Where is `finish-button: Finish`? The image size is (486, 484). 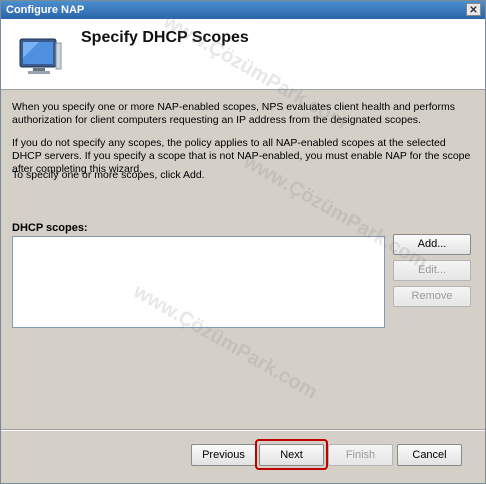 finish-button: Finish is located at coordinates (360, 455).